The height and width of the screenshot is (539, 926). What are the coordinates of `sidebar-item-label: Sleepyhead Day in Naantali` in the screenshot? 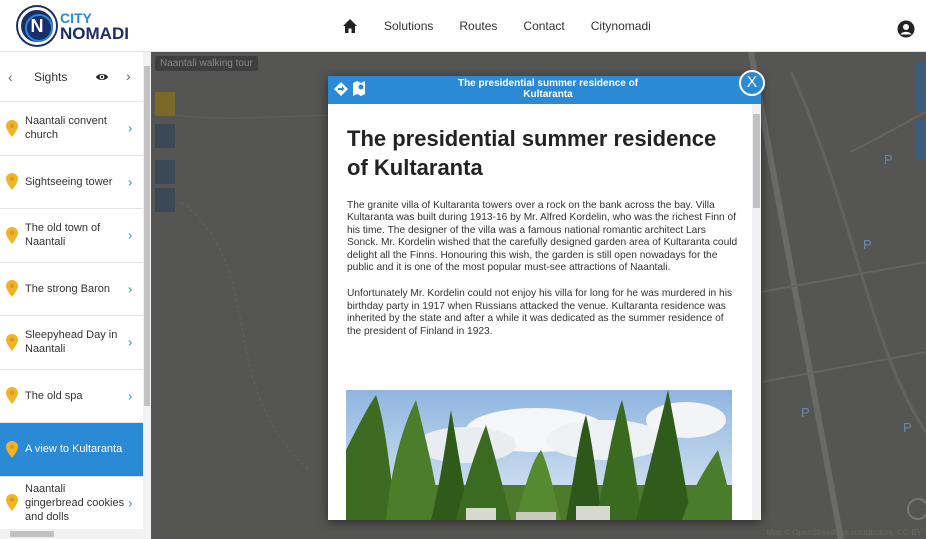 It's located at (71, 342).